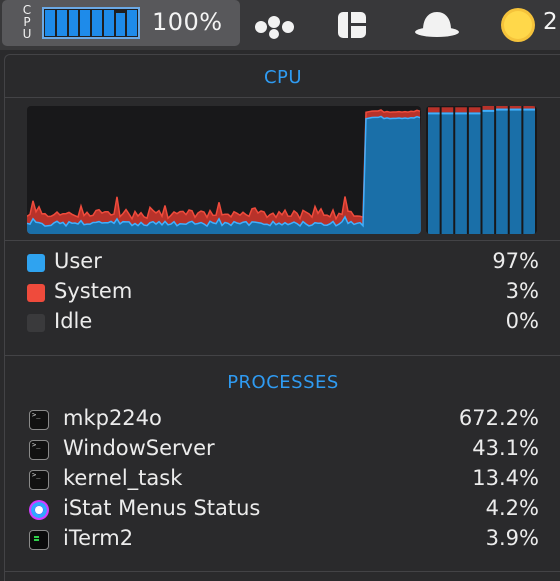  Describe the element at coordinates (283, 450) in the screenshot. I see `process-row: WindowServer 43.1%` at that location.